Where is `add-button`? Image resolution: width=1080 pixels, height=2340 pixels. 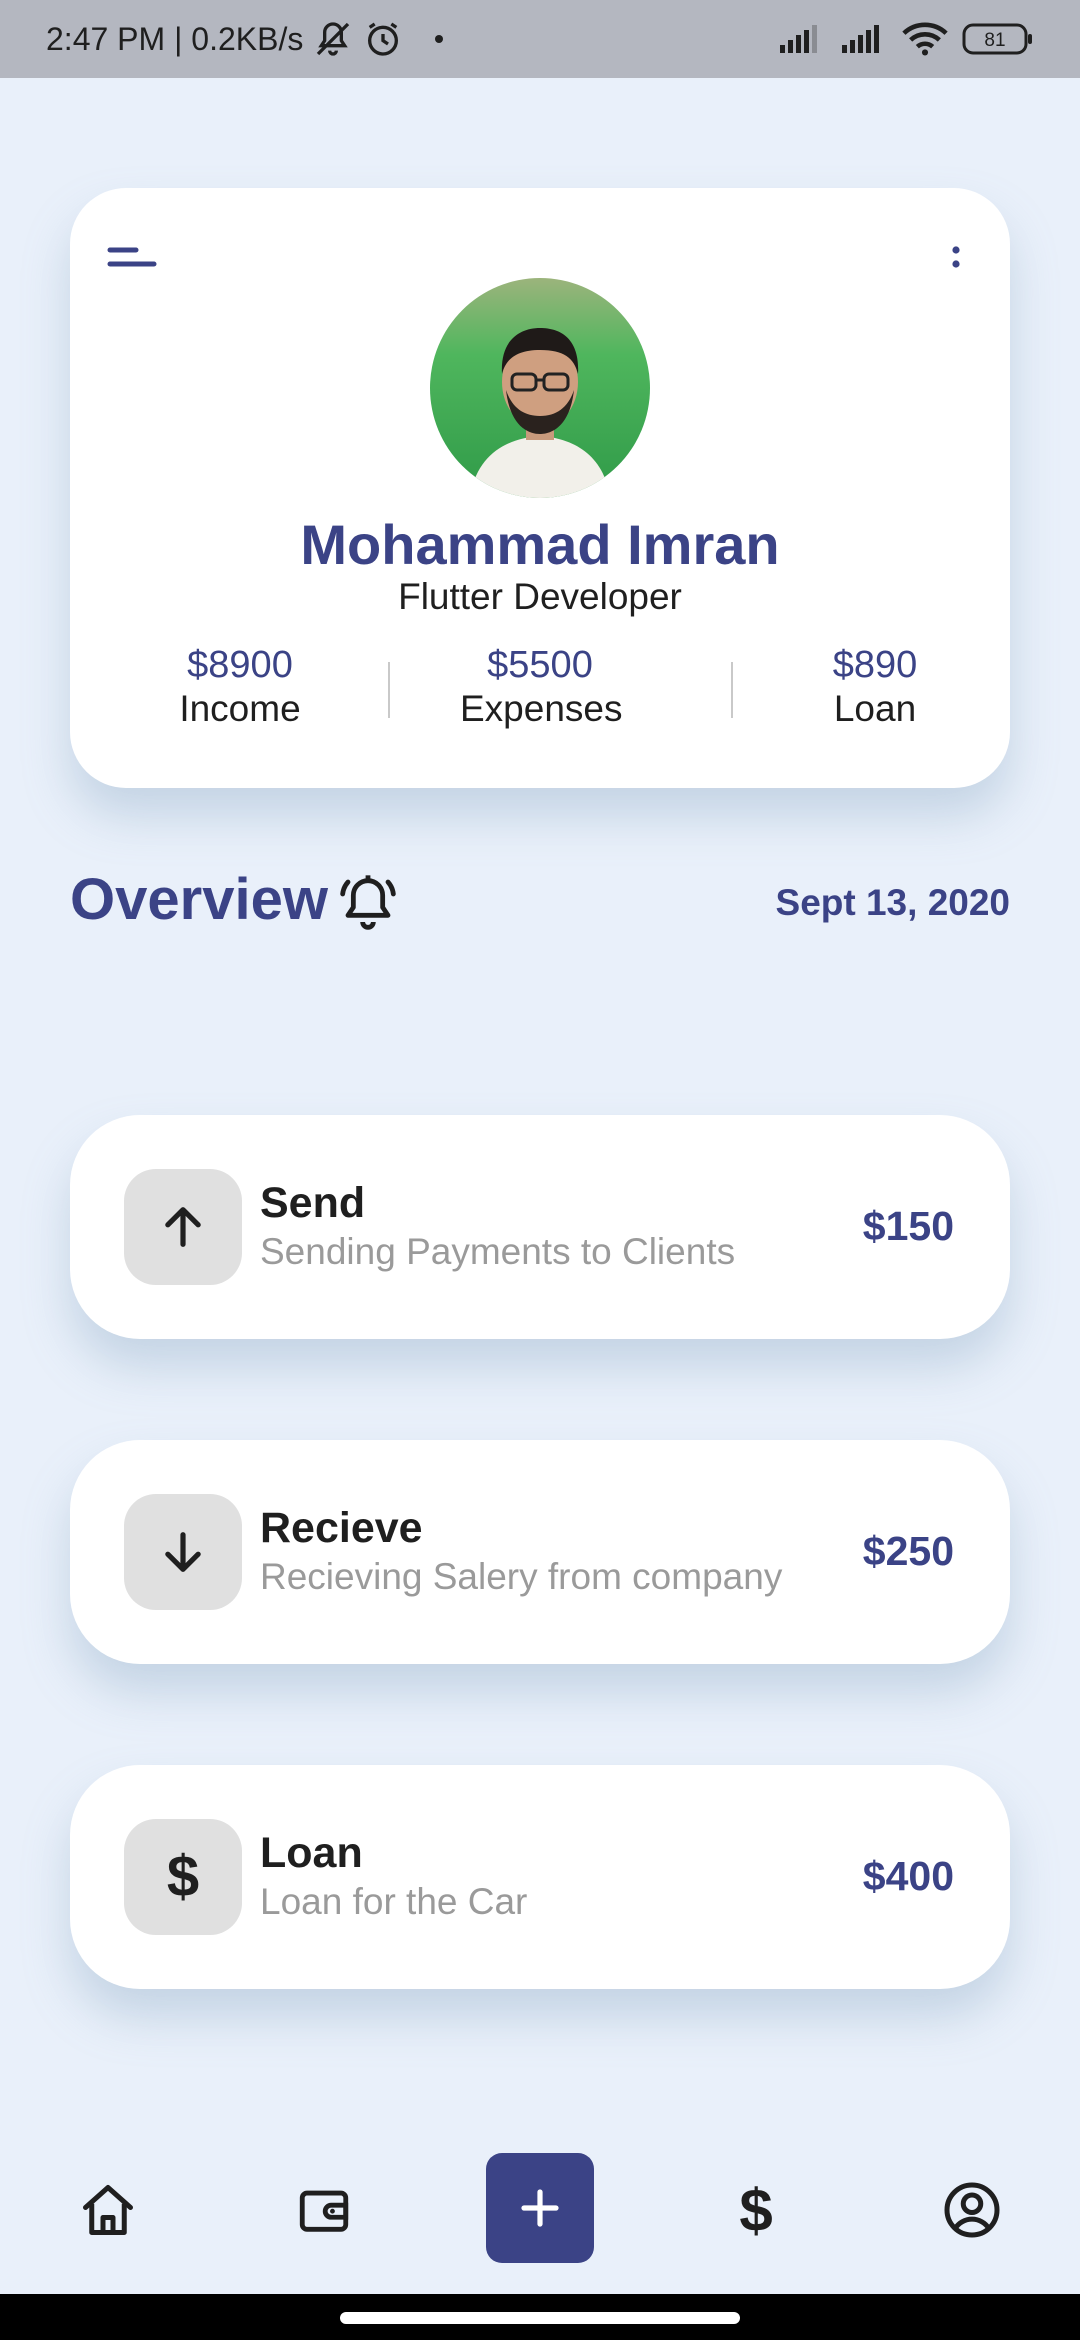 add-button is located at coordinates (540, 2208).